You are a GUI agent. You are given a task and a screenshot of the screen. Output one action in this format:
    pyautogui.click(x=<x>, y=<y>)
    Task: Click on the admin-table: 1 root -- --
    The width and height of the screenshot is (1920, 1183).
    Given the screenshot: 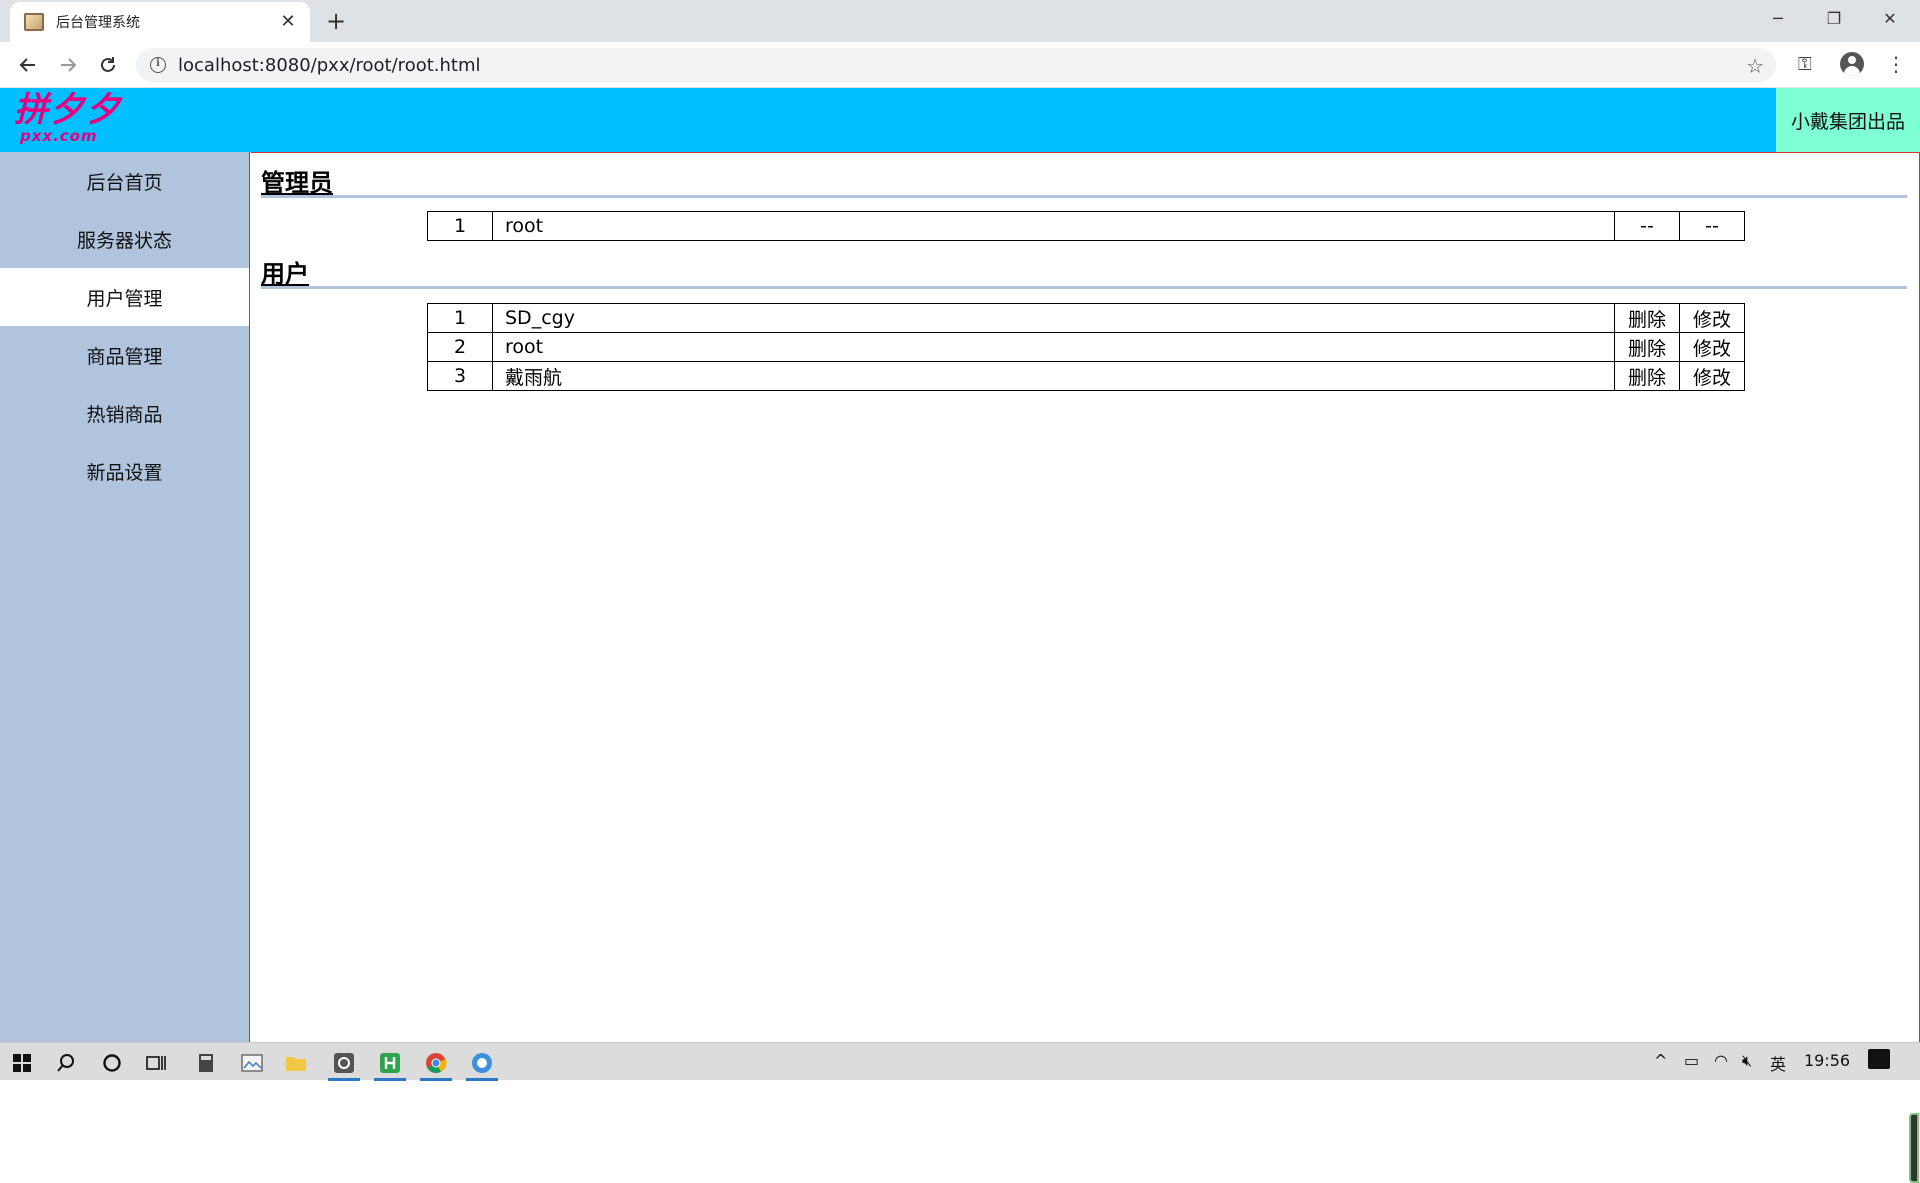 What is the action you would take?
    pyautogui.click(x=1086, y=226)
    